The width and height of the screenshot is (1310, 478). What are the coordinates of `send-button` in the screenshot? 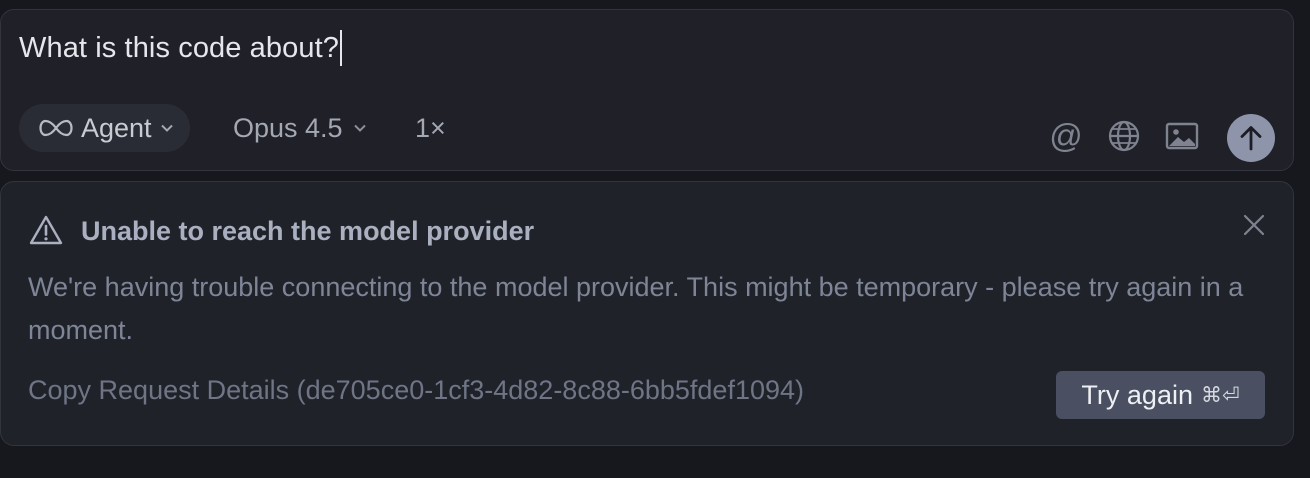 It's located at (1251, 138).